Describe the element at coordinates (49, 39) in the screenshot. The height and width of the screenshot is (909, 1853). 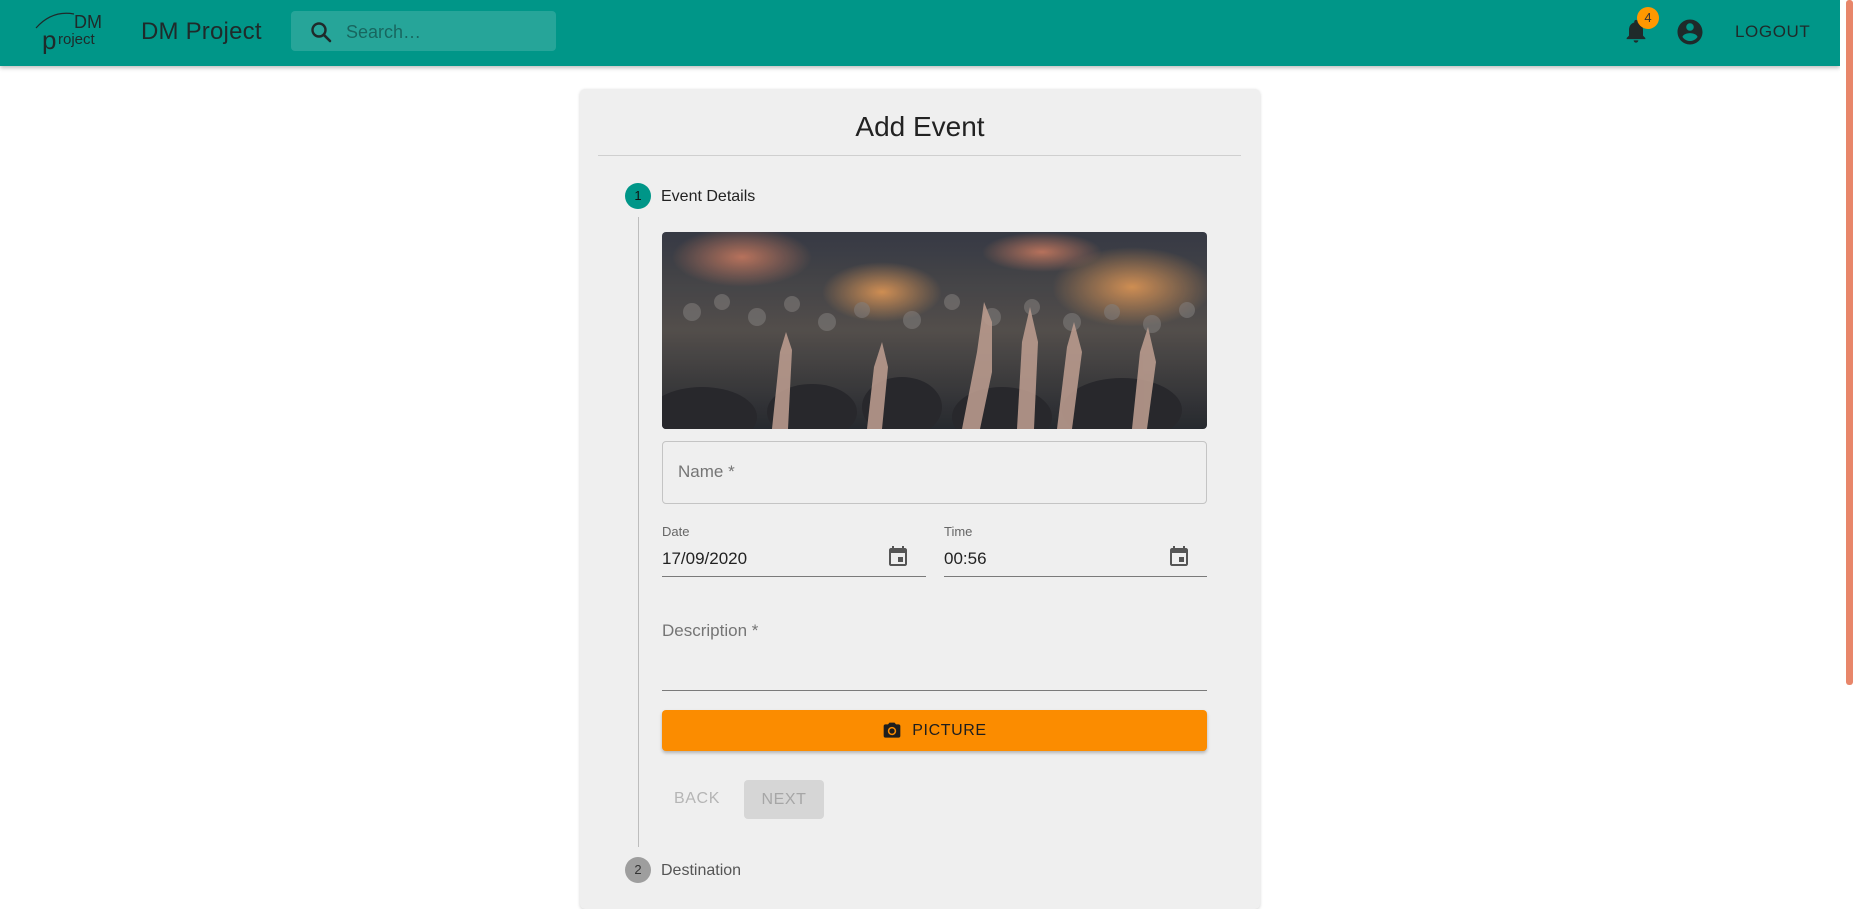
I see `svg-text: p` at that location.